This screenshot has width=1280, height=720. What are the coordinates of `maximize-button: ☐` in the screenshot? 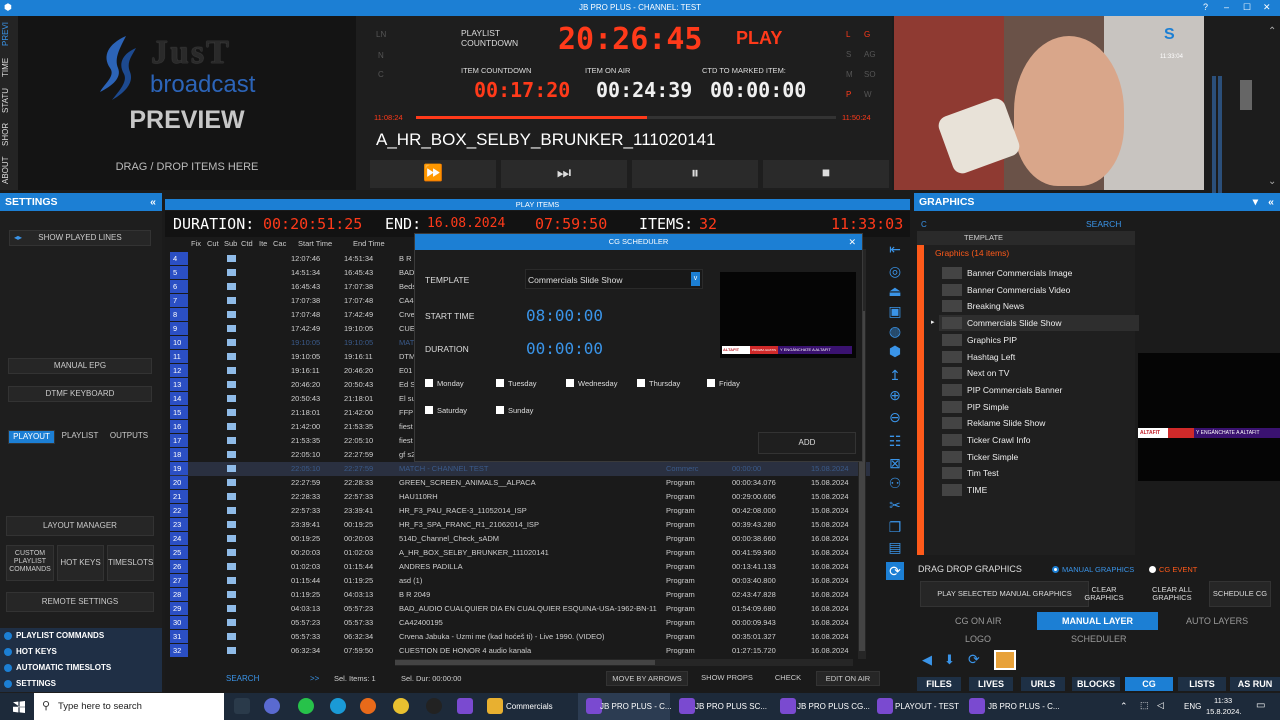 It's located at (1247, 7).